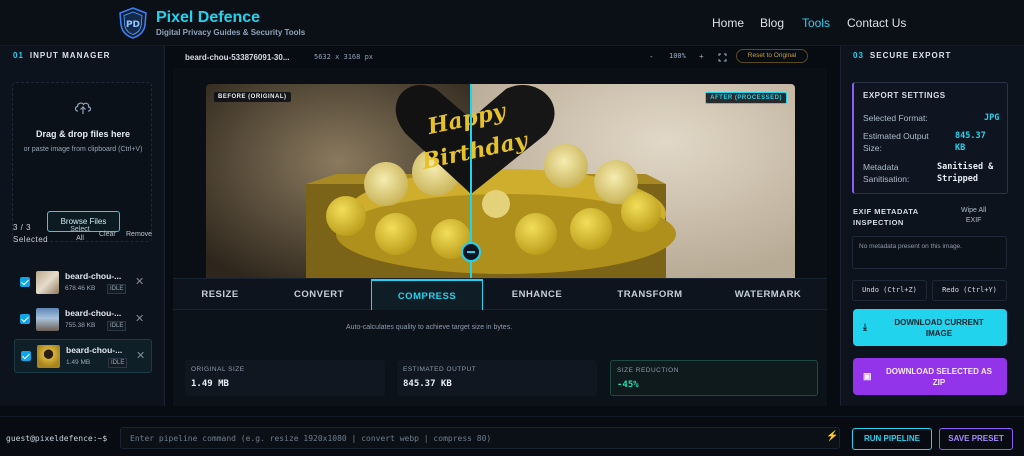 The image size is (1024, 456). What do you see at coordinates (876, 23) in the screenshot?
I see `nav-contact: Contact Us` at bounding box center [876, 23].